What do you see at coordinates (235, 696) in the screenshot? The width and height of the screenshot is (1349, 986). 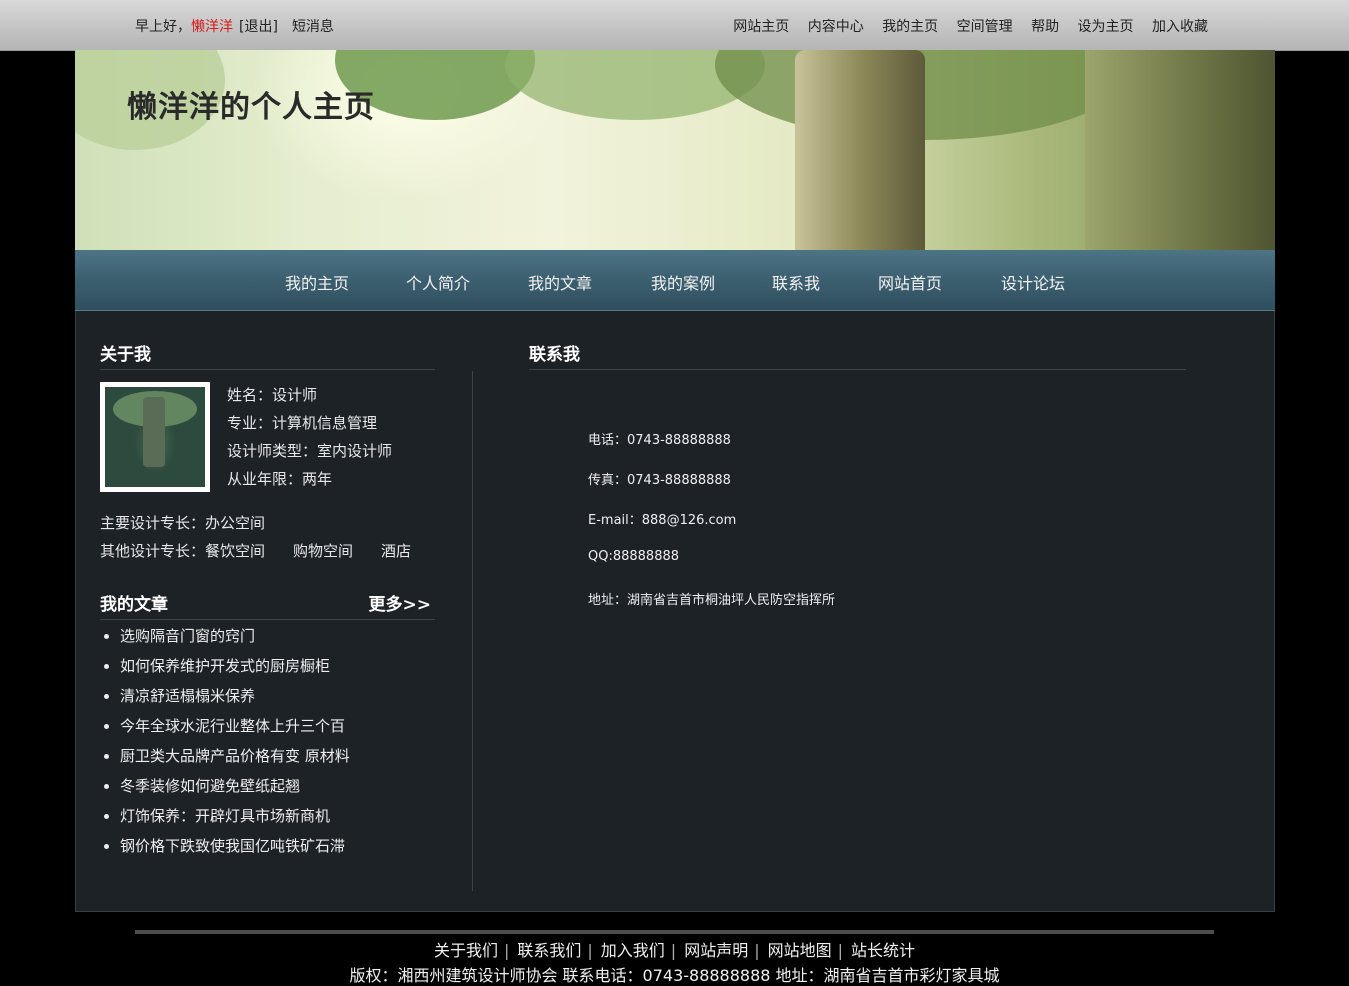 I see `article-link: 清凉舒适榻榻米保养` at bounding box center [235, 696].